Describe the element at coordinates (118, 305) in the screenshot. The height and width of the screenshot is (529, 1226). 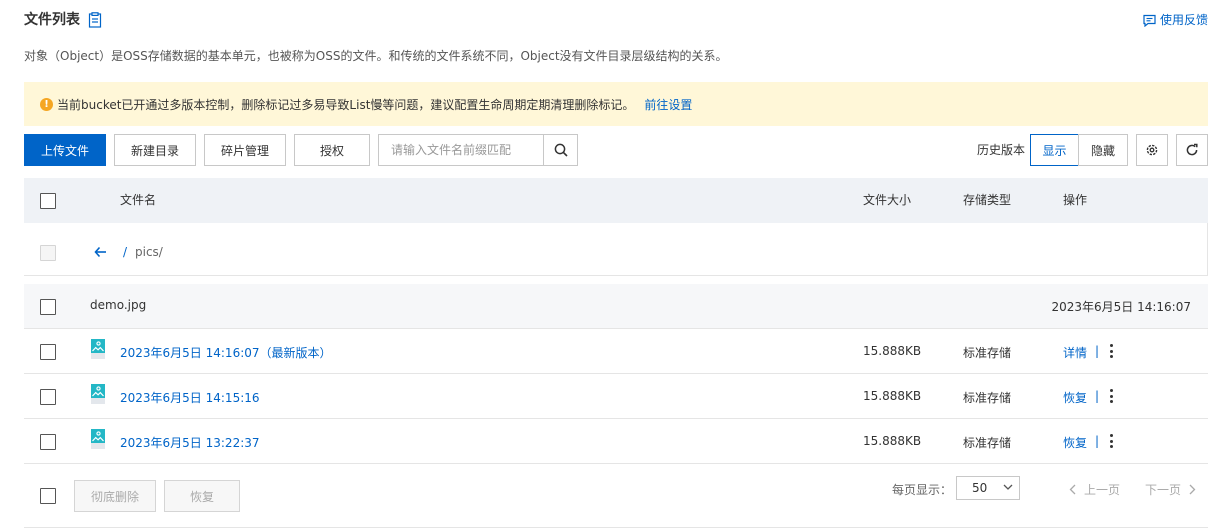
I see `group-file-name: demo.jpg` at that location.